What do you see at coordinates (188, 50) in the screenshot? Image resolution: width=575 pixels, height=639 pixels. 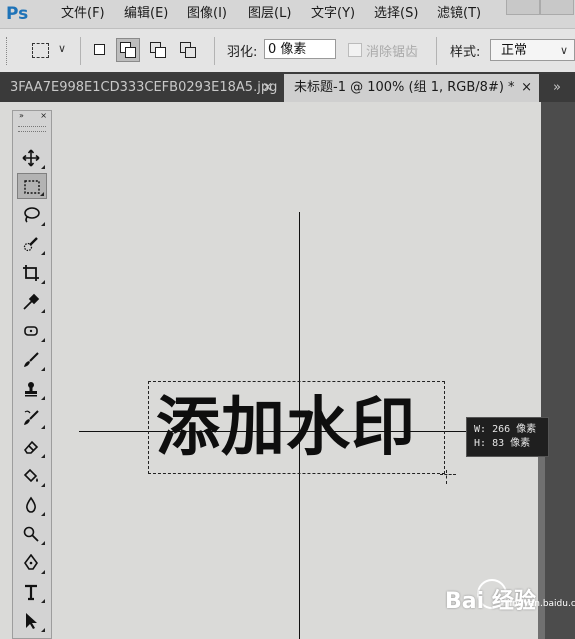 I see `intersect-selection-button` at bounding box center [188, 50].